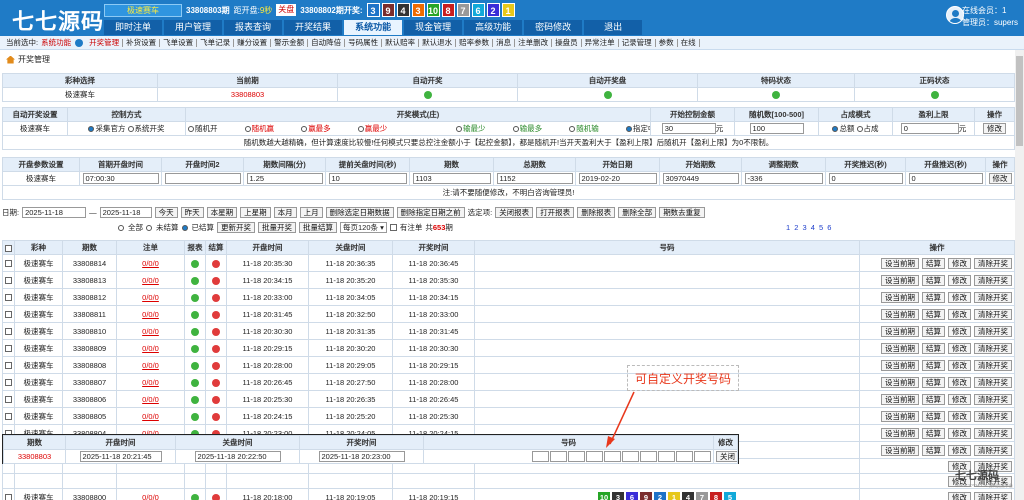 The width and height of the screenshot is (1024, 500). What do you see at coordinates (726, 456) in the screenshot?
I see `popup-close-button: 关闭` at bounding box center [726, 456].